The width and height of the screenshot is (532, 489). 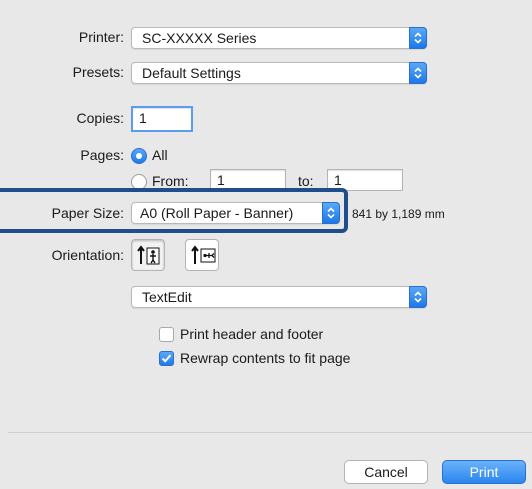 What do you see at coordinates (160, 155) in the screenshot?
I see `pages-all-label: All` at bounding box center [160, 155].